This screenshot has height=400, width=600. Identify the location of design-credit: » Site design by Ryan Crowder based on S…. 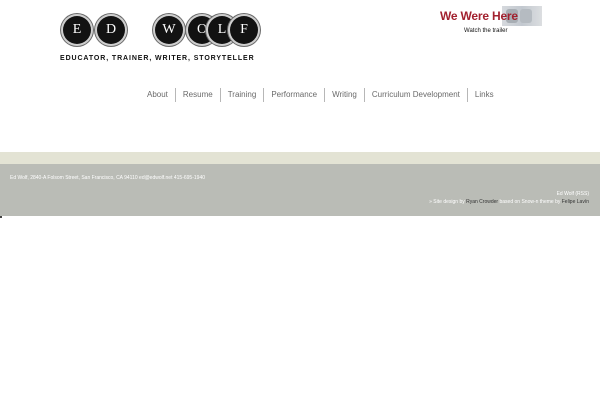
(509, 202).